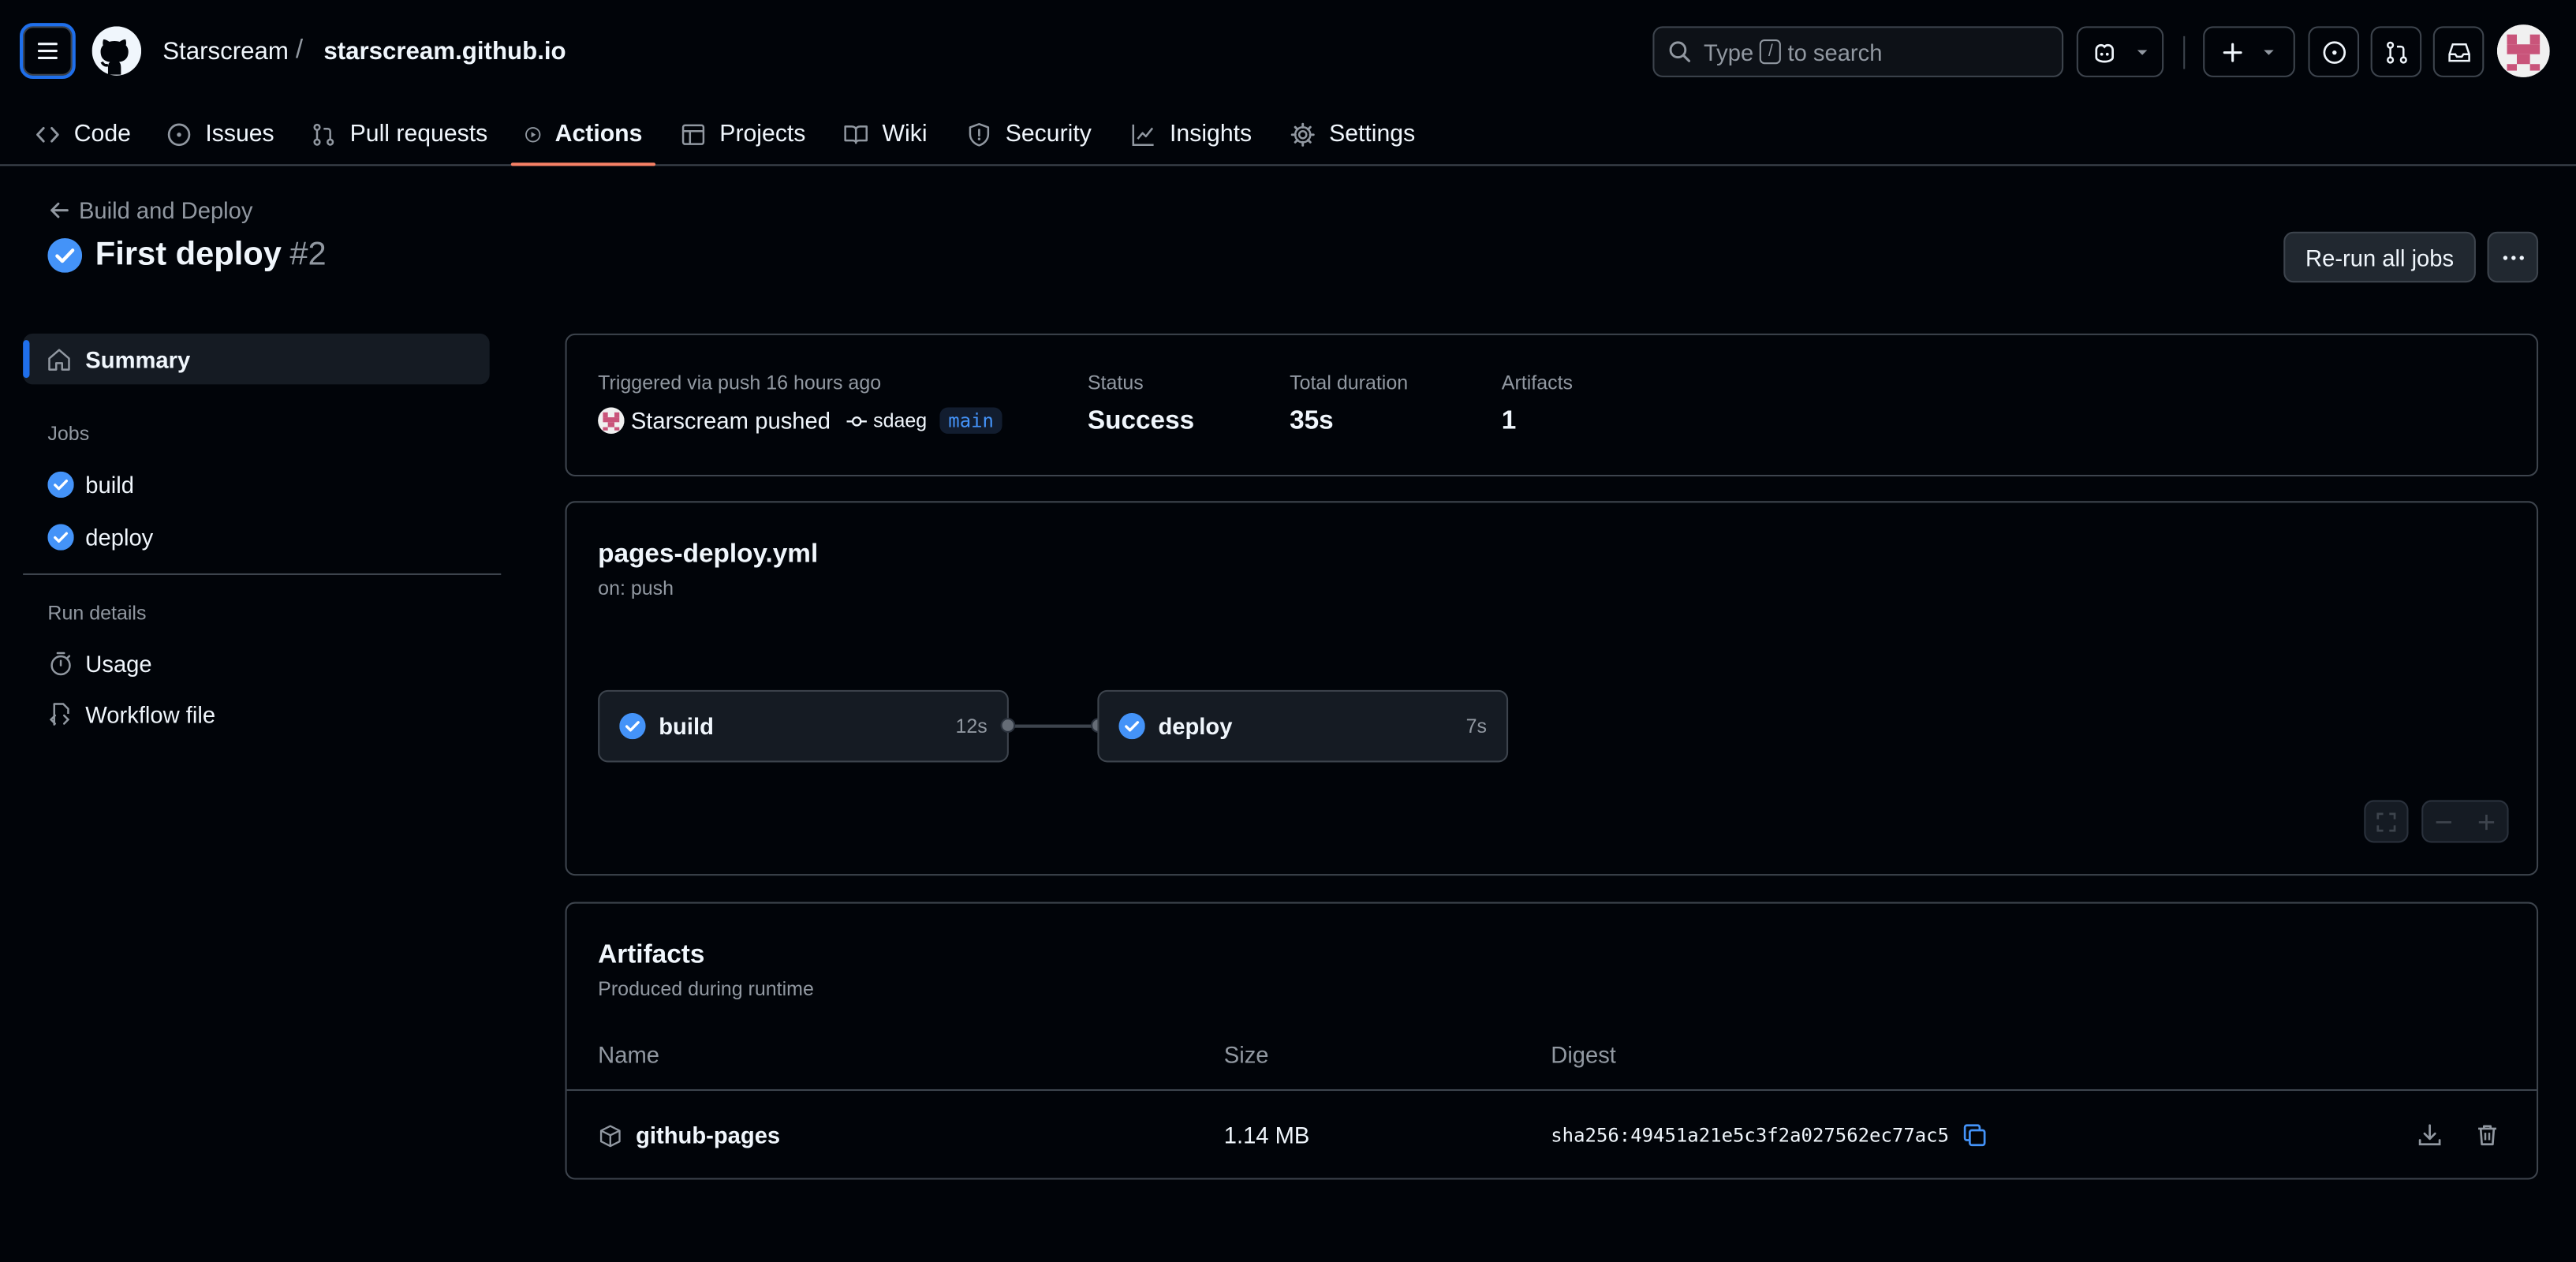 The height and width of the screenshot is (1262, 2576). Describe the element at coordinates (1551, 1090) in the screenshot. I see `table-divider` at that location.